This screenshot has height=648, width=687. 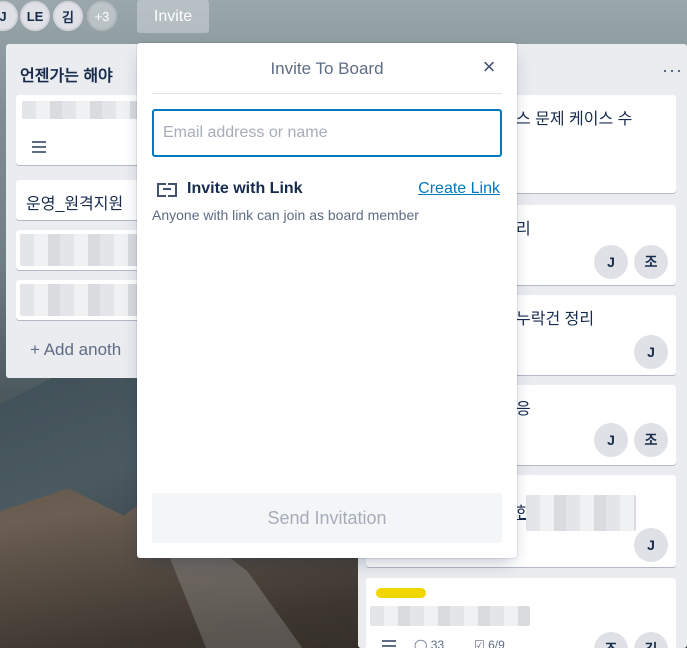 What do you see at coordinates (327, 133) in the screenshot?
I see `email-or-name-input` at bounding box center [327, 133].